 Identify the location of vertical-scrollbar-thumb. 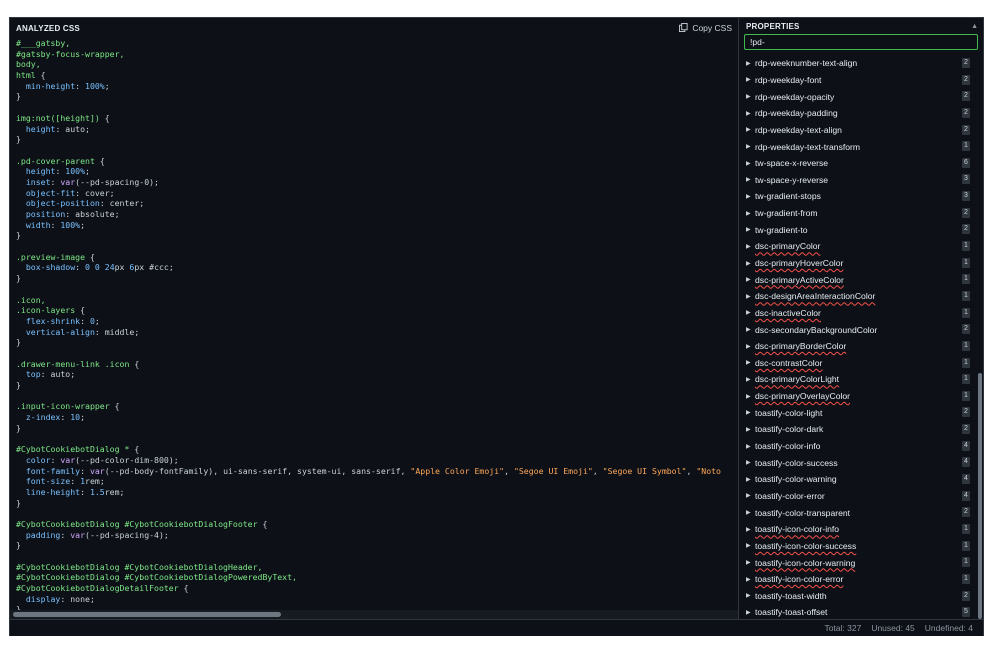
(980, 496).